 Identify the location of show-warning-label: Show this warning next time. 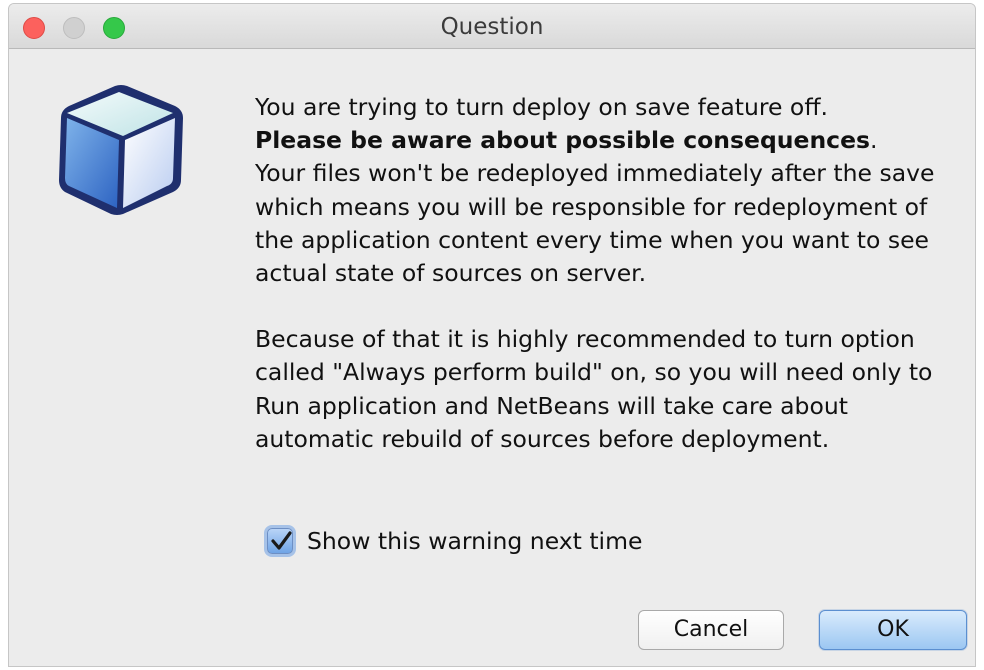
(474, 541).